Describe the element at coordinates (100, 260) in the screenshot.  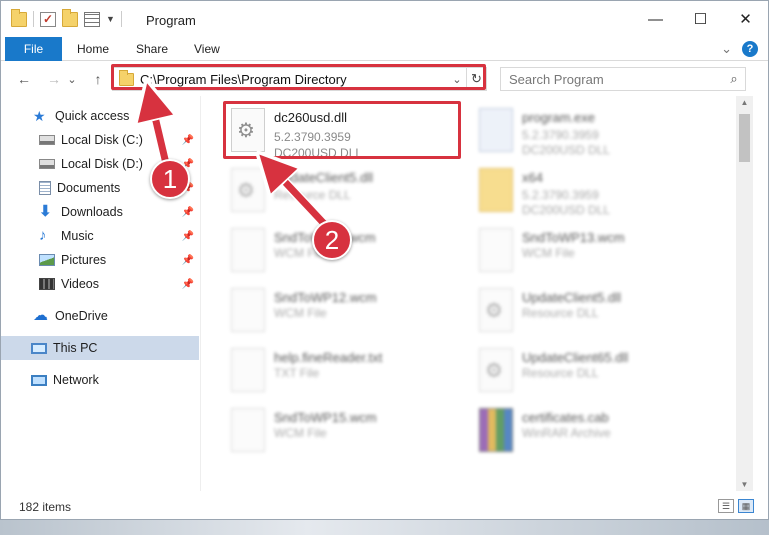
I see `sidebar-item-pictures: Pictures 📌` at that location.